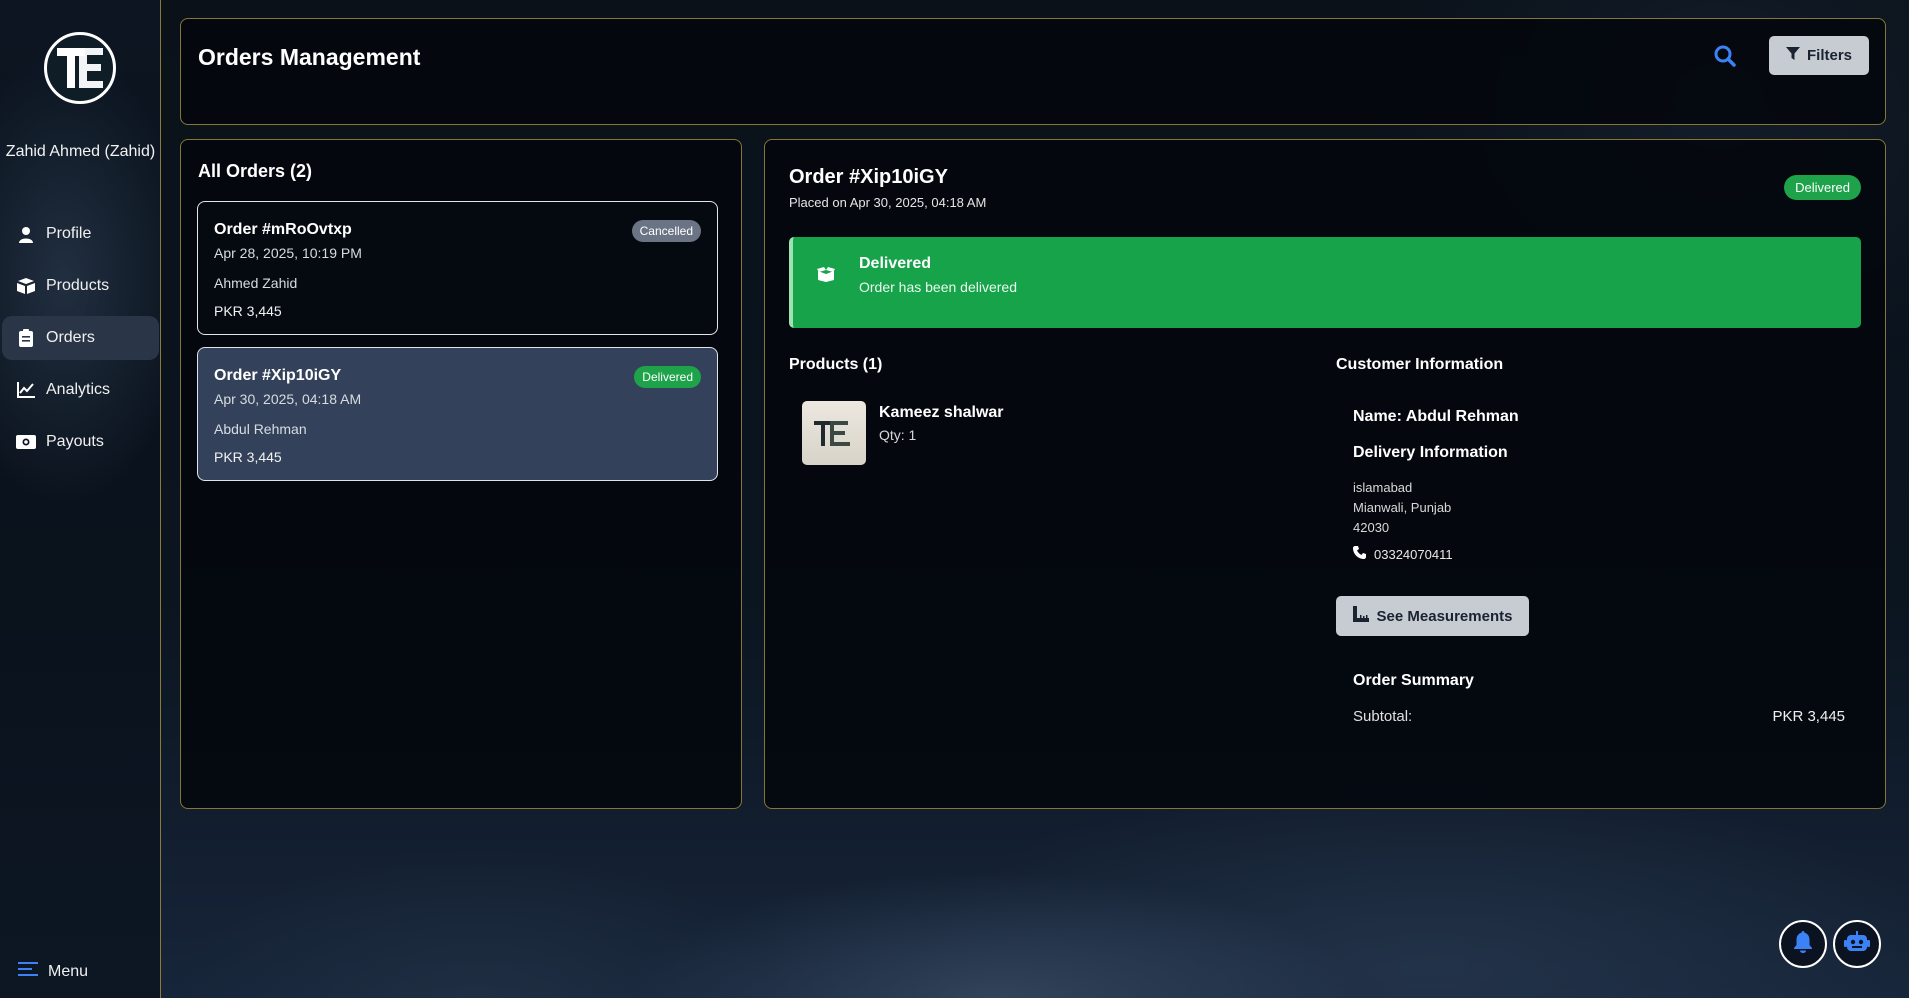  What do you see at coordinates (1371, 527) in the screenshot?
I see `address-line: 42030` at bounding box center [1371, 527].